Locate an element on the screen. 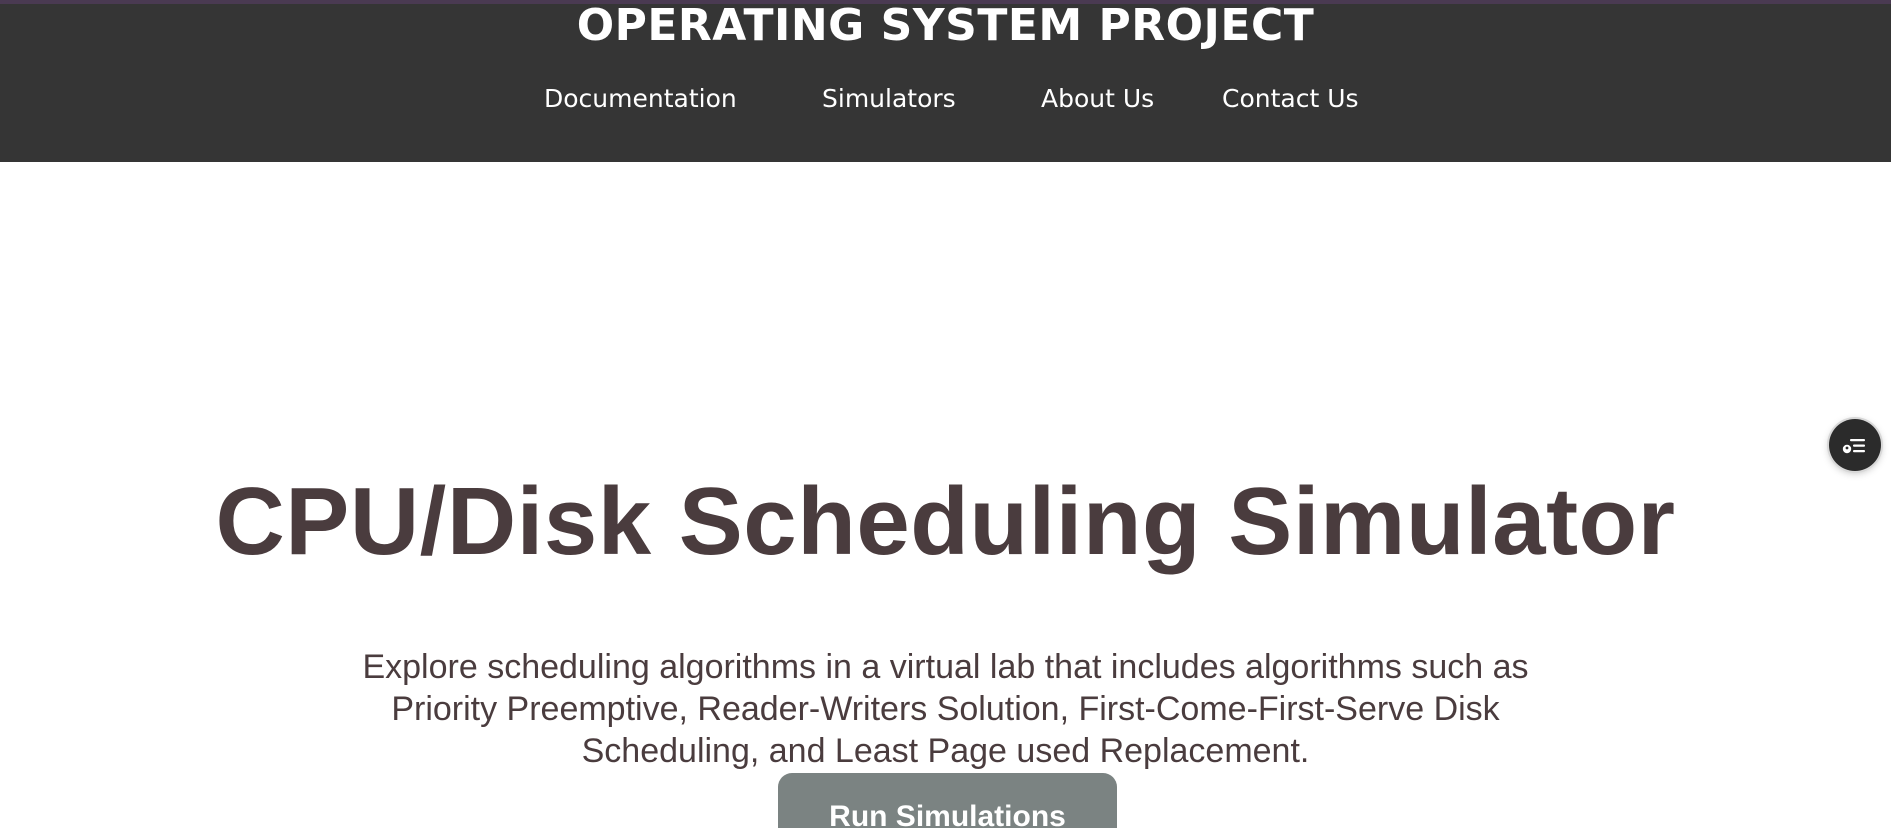  nav-about-us: About Us is located at coordinates (1097, 99).